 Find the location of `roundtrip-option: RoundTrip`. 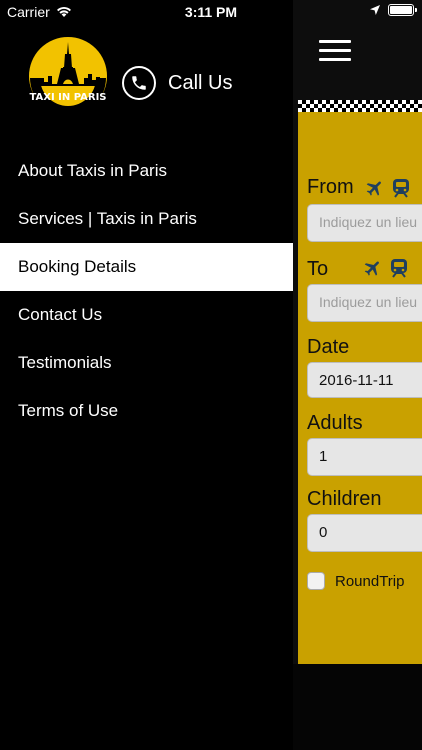

roundtrip-option: RoundTrip is located at coordinates (355, 581).